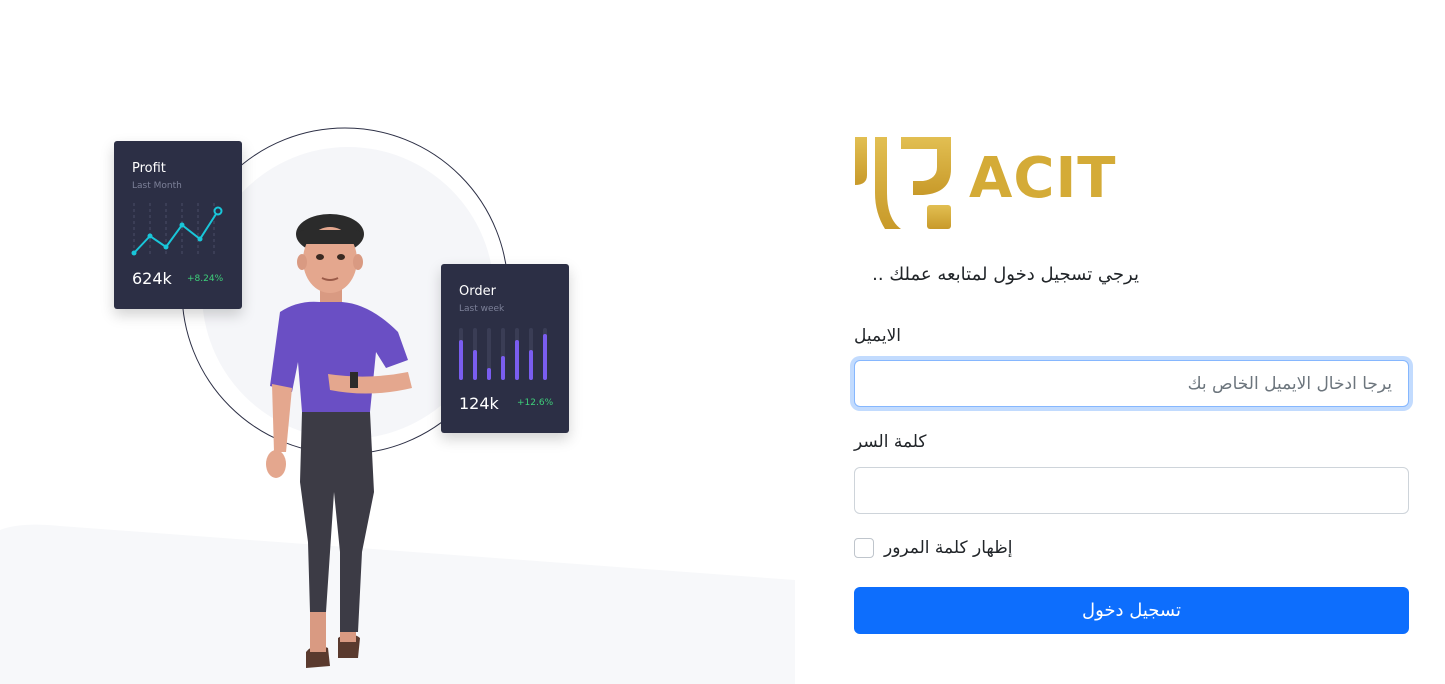 The width and height of the screenshot is (1445, 684). I want to click on show-password-checkbox, so click(864, 548).